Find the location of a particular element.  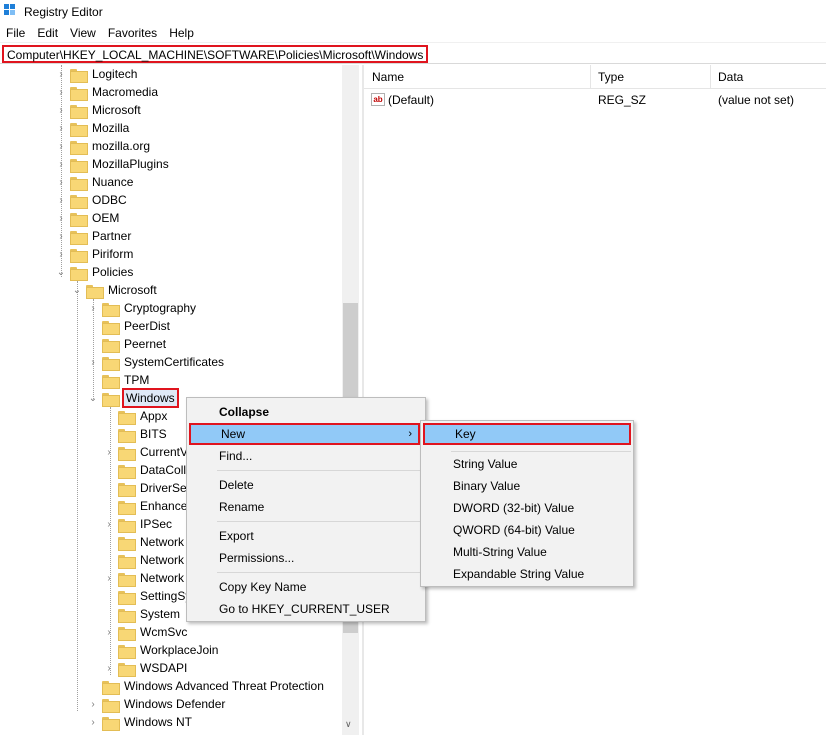

tree-item-label: Cryptography is located at coordinates (160, 308).